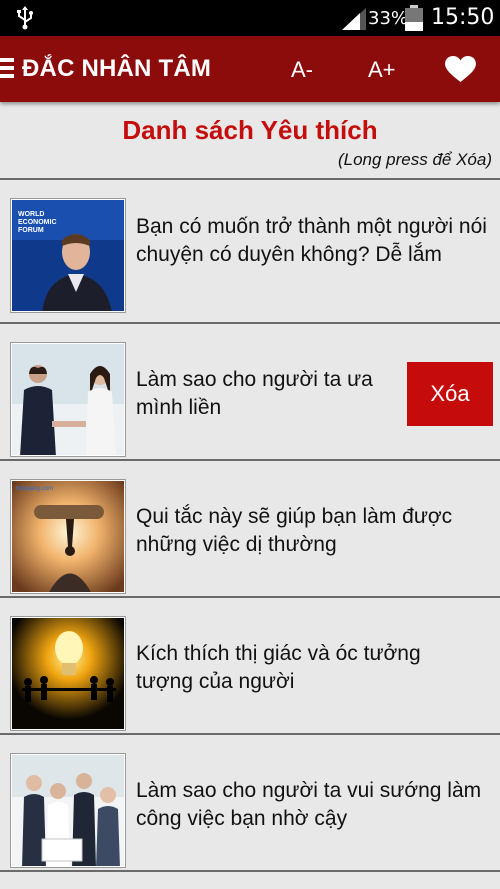  I want to click on app-title: ĐẮC NHÂN TÂM, so click(117, 68).